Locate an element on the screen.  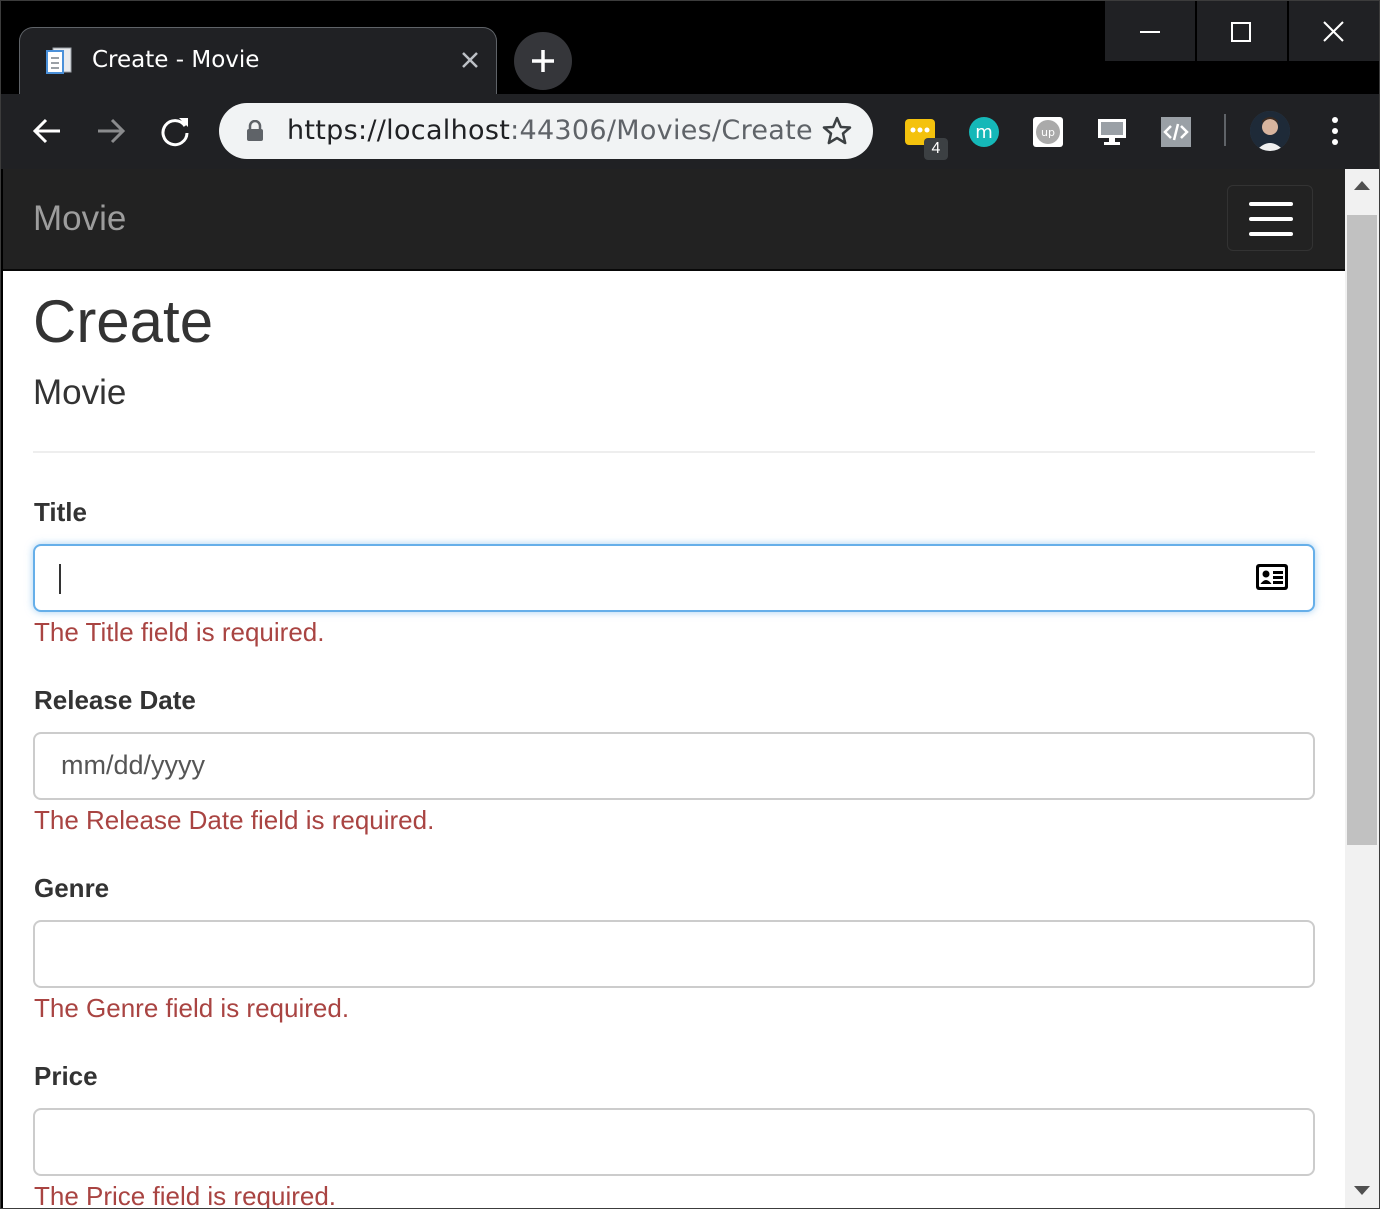
new-tab-button is located at coordinates (543, 61).